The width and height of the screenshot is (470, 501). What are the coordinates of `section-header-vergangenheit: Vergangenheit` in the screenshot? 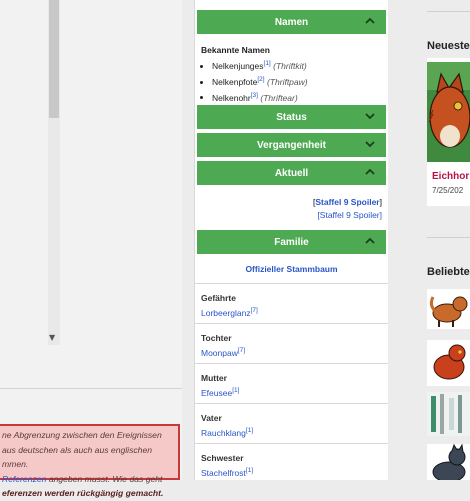 It's located at (291, 145).